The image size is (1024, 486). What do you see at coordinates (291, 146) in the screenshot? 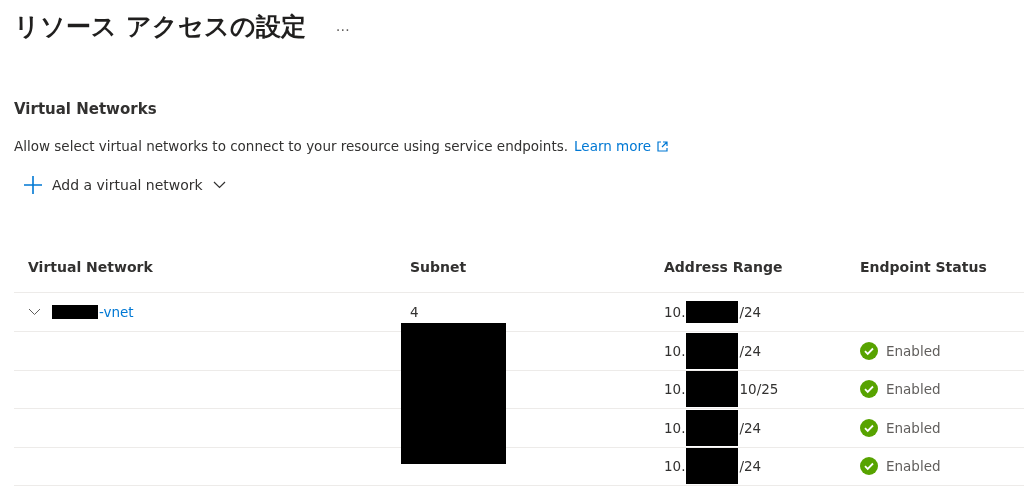
I see `description: Allow select virtual networks to connect to your resource using service endpoints.` at bounding box center [291, 146].